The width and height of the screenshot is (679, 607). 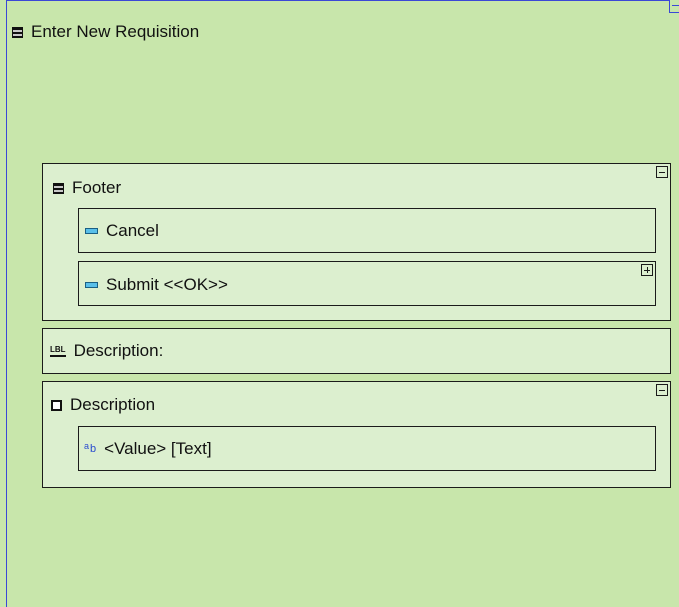 What do you see at coordinates (58, 351) in the screenshot?
I see `label-icon: LBL` at bounding box center [58, 351].